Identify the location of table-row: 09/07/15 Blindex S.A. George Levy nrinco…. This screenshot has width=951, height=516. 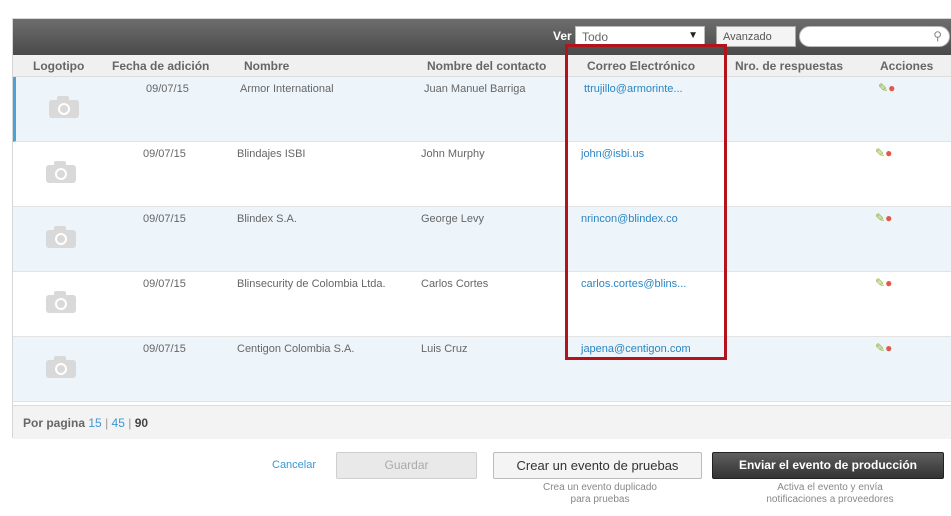
(482, 239).